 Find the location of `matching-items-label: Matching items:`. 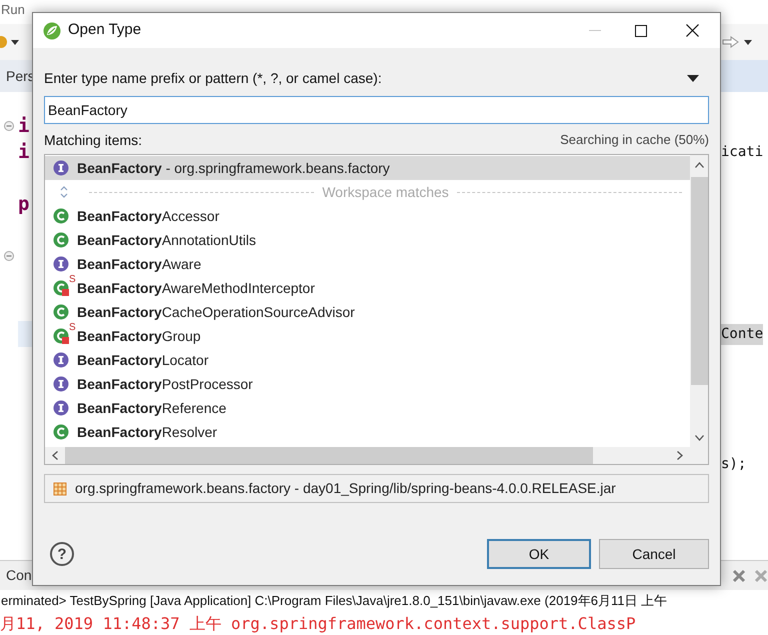

matching-items-label: Matching items: is located at coordinates (93, 140).